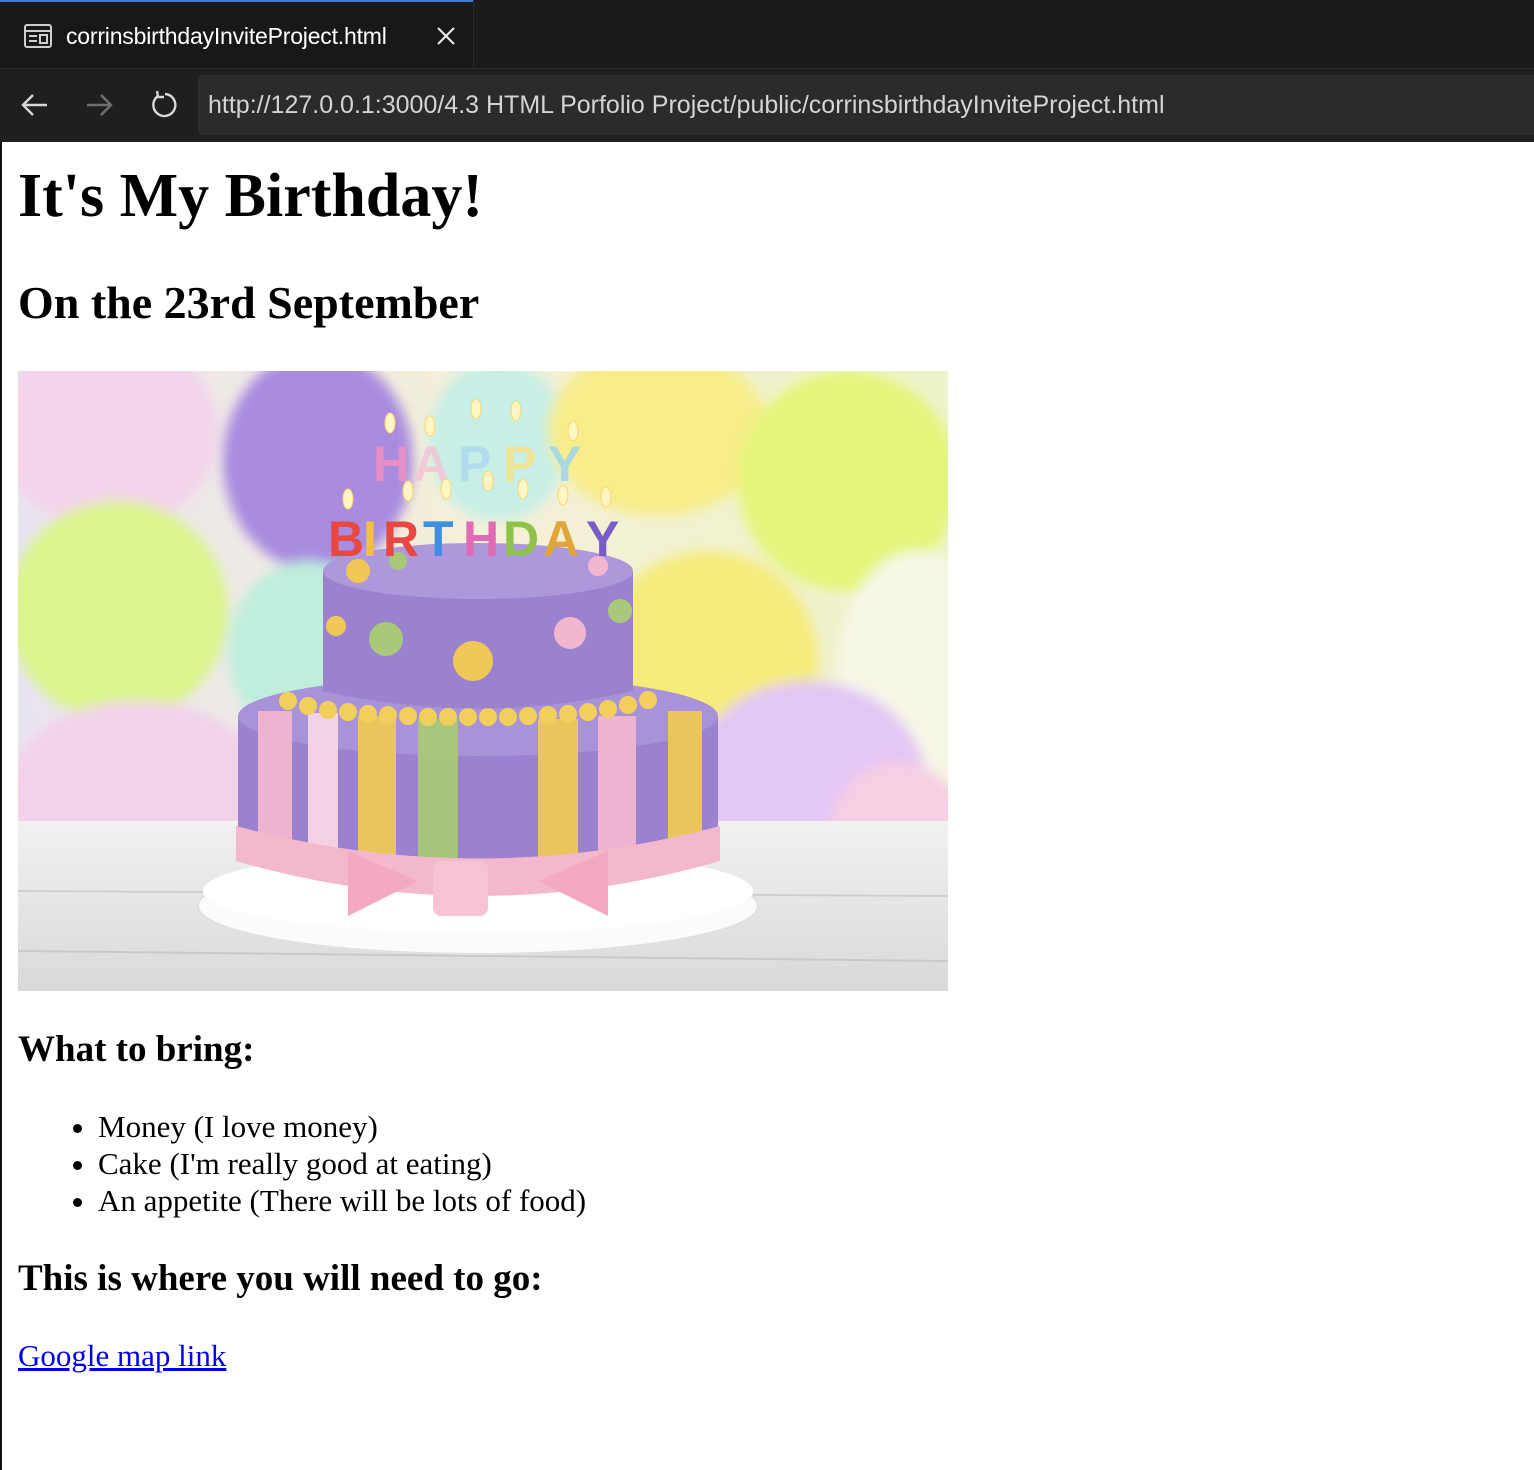 Image resolution: width=1534 pixels, height=1470 pixels. What do you see at coordinates (38, 36) in the screenshot?
I see `preview-icon` at bounding box center [38, 36].